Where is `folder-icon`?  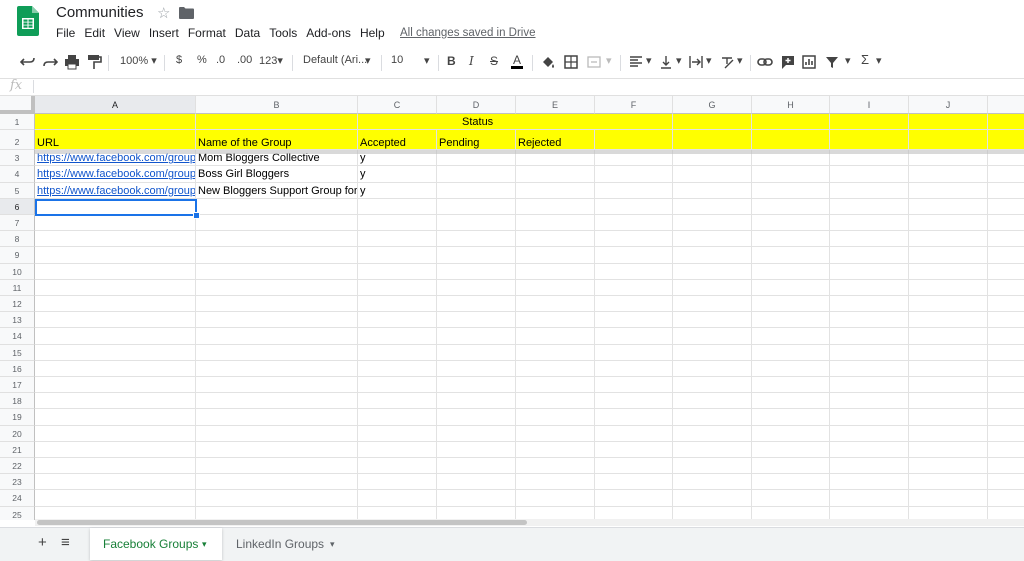 folder-icon is located at coordinates (186, 13).